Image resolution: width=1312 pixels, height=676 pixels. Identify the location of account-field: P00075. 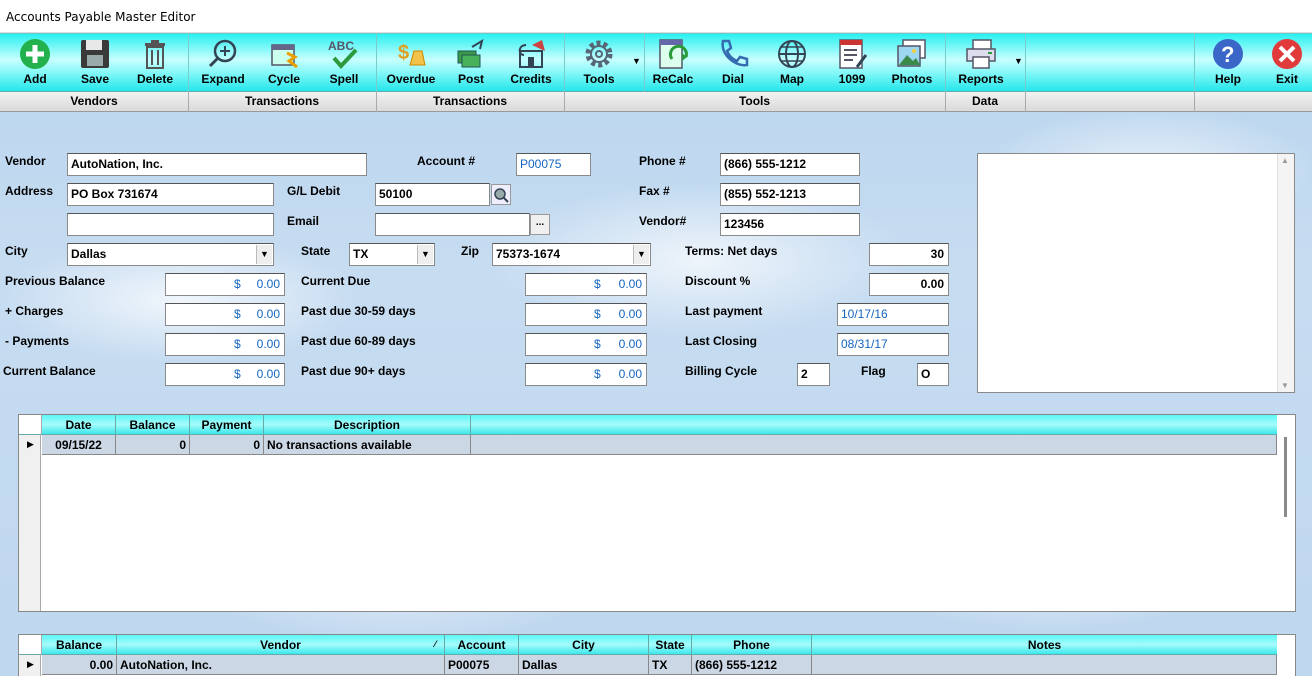
(553, 164).